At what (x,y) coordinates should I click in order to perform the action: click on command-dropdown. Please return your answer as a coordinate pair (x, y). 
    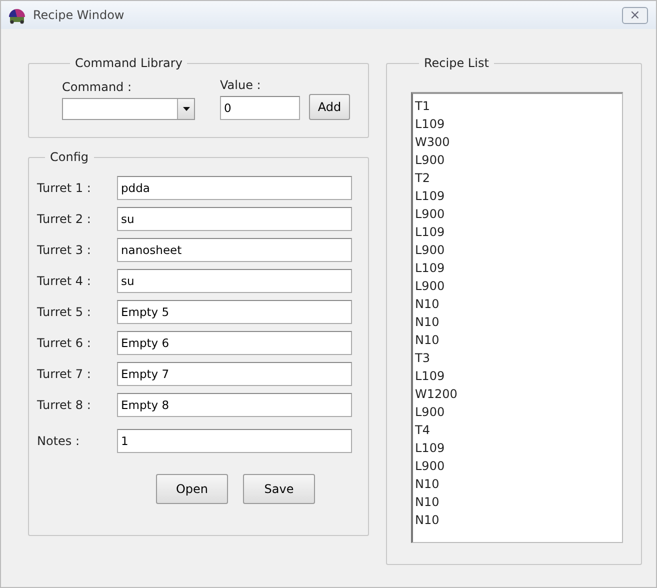
    Looking at the image, I should click on (128, 109).